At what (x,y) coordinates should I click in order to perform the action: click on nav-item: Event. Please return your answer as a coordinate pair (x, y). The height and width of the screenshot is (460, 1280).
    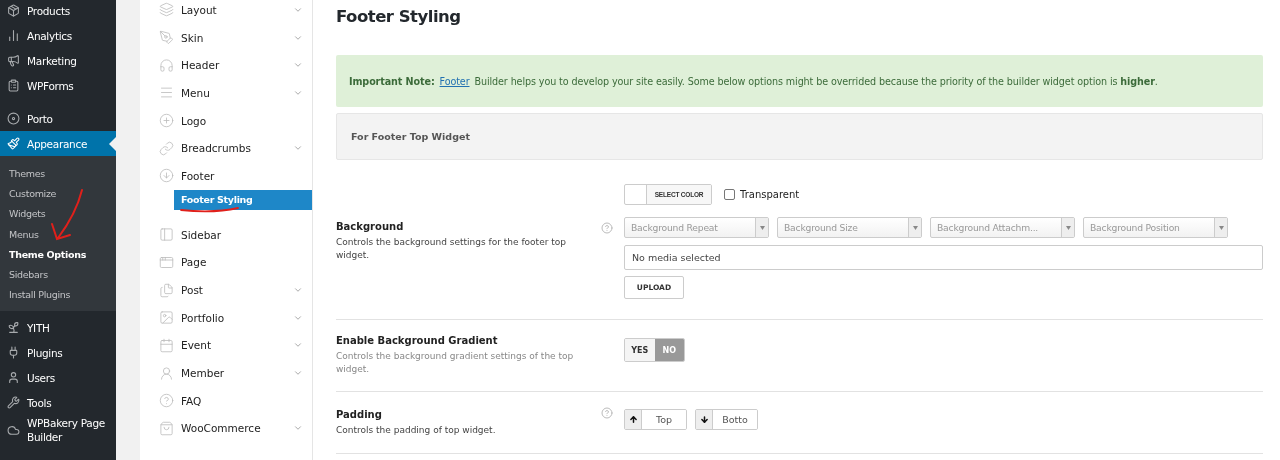
    Looking at the image, I should click on (226, 345).